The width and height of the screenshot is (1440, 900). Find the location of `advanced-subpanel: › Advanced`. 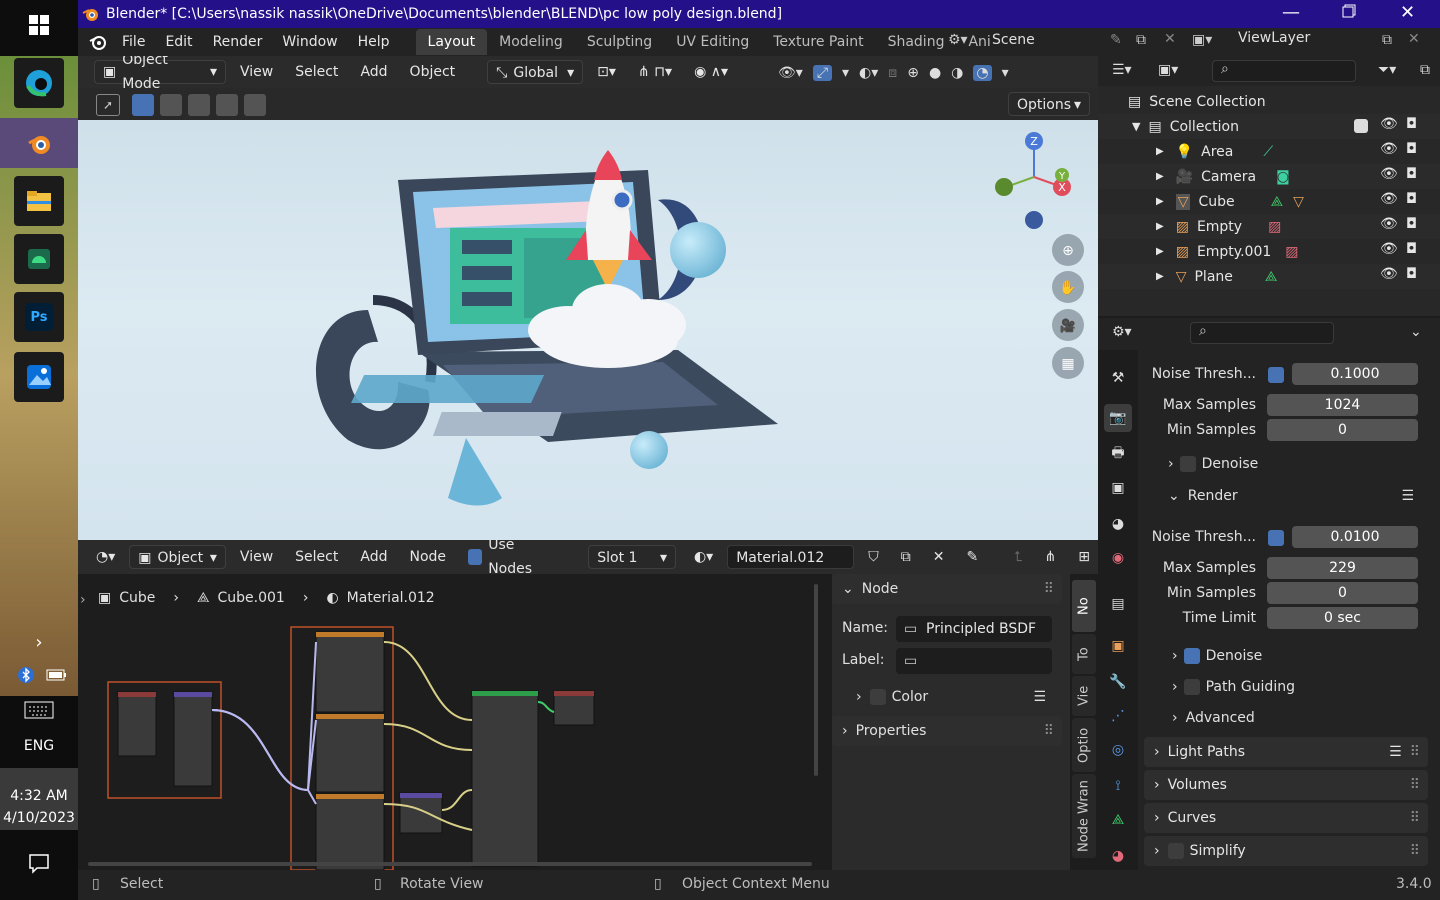

advanced-subpanel: › Advanced is located at coordinates (1213, 718).